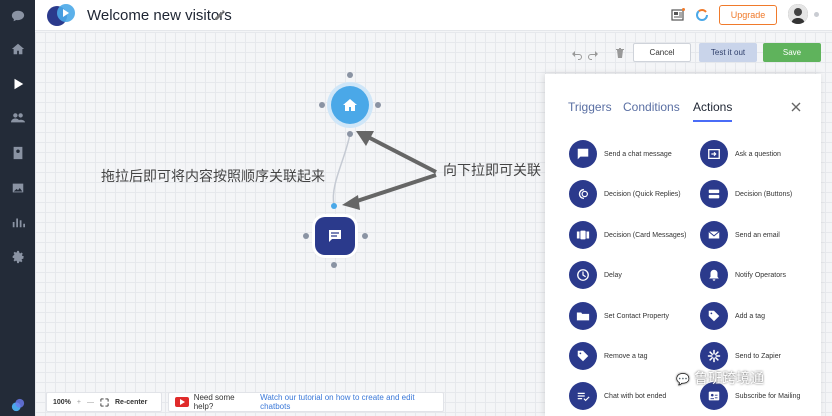  I want to click on action-label: Remove a tag, so click(626, 356).